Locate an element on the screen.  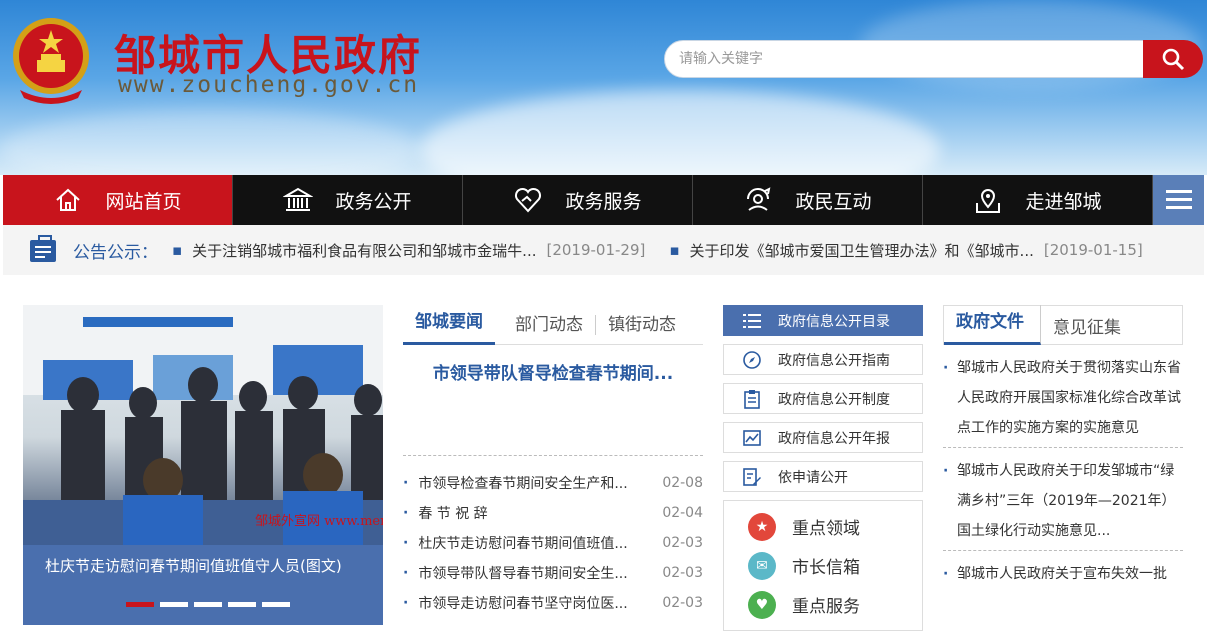
key-links-box: ★ 重点领域 ✉ 市长信箱 ♥ 重点服务 is located at coordinates (823, 565).